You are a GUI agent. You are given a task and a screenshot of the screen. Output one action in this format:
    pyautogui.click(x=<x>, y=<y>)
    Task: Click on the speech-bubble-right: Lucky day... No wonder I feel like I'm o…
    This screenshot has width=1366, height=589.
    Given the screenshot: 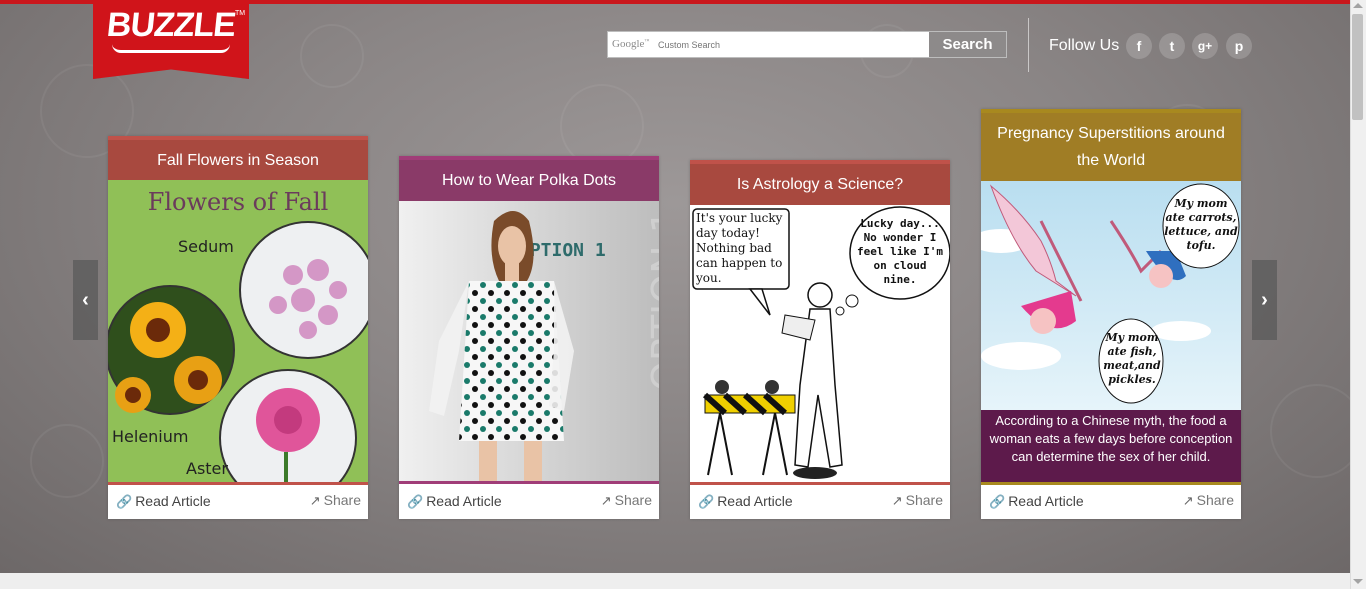 What is the action you would take?
    pyautogui.click(x=900, y=251)
    